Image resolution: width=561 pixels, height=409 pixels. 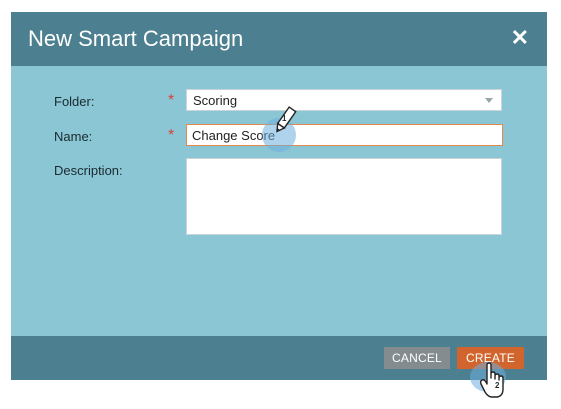 I want to click on name-field, so click(x=344, y=135).